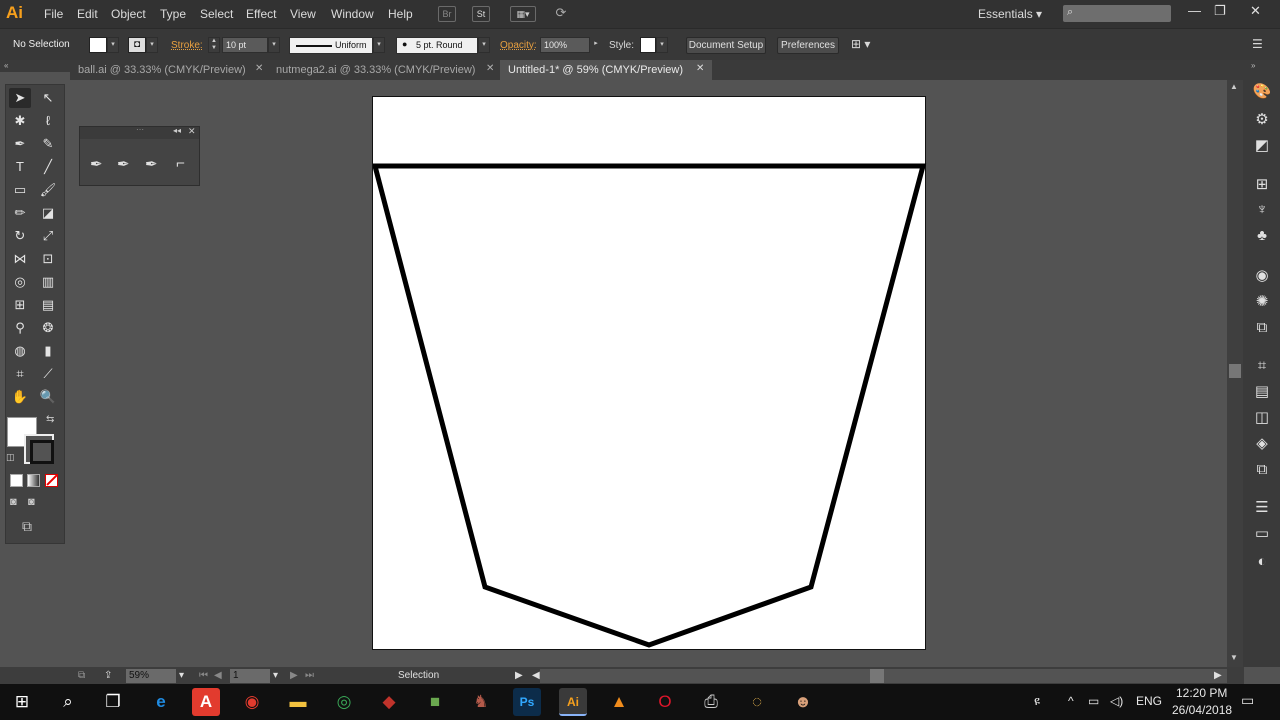 This screenshot has width=1280, height=720. Describe the element at coordinates (1262, 534) in the screenshot. I see `gradient-panel-icon: ▭` at that location.